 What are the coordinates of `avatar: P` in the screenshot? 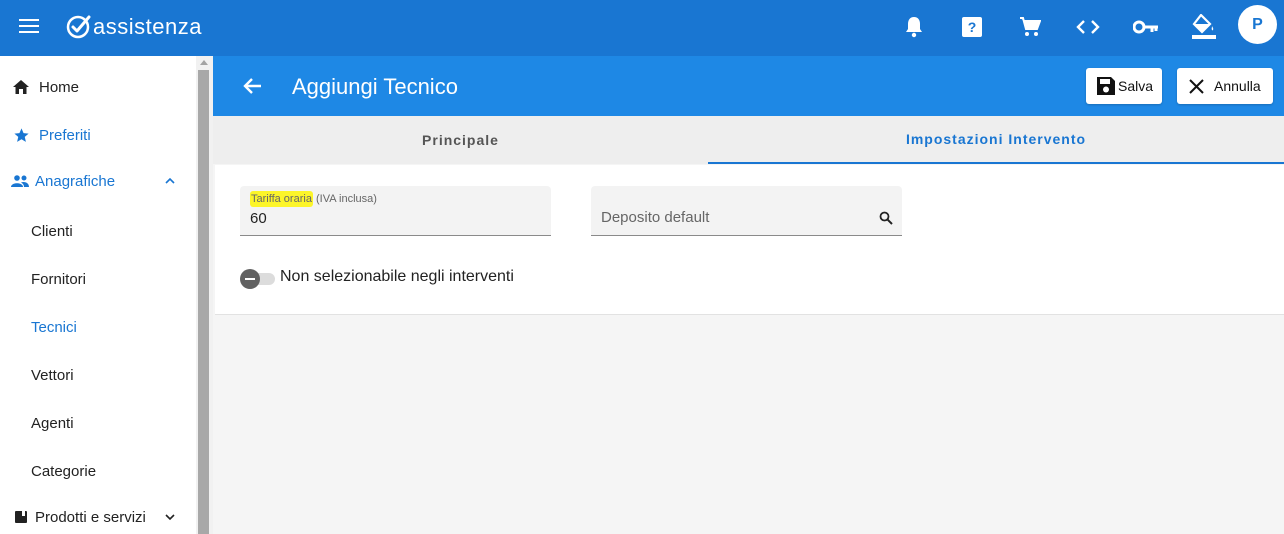 It's located at (1257, 24).